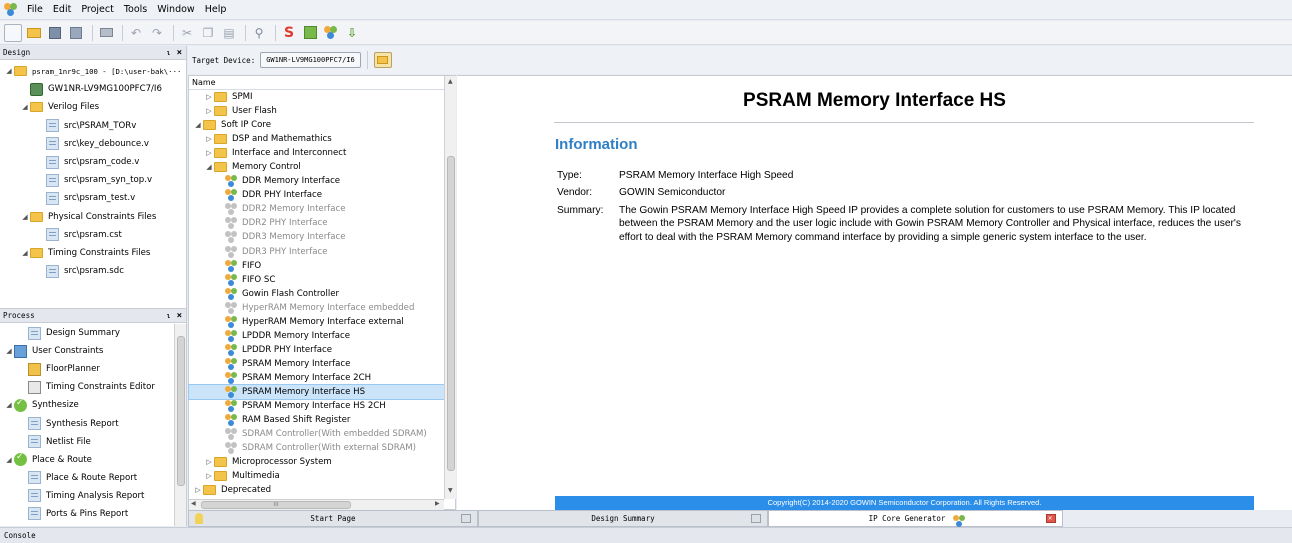  Describe the element at coordinates (259, 33) in the screenshot. I see `find-icon: ⚲` at that location.